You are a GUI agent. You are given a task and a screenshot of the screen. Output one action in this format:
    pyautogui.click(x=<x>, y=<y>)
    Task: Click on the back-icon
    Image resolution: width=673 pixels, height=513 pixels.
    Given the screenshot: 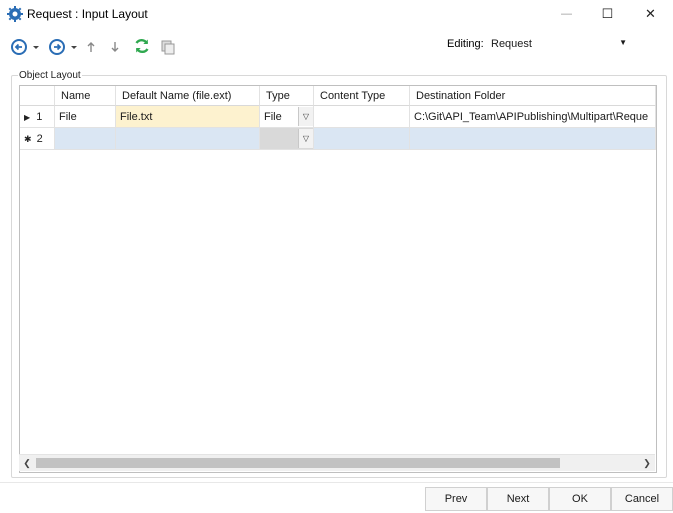 What is the action you would take?
    pyautogui.click(x=19, y=47)
    